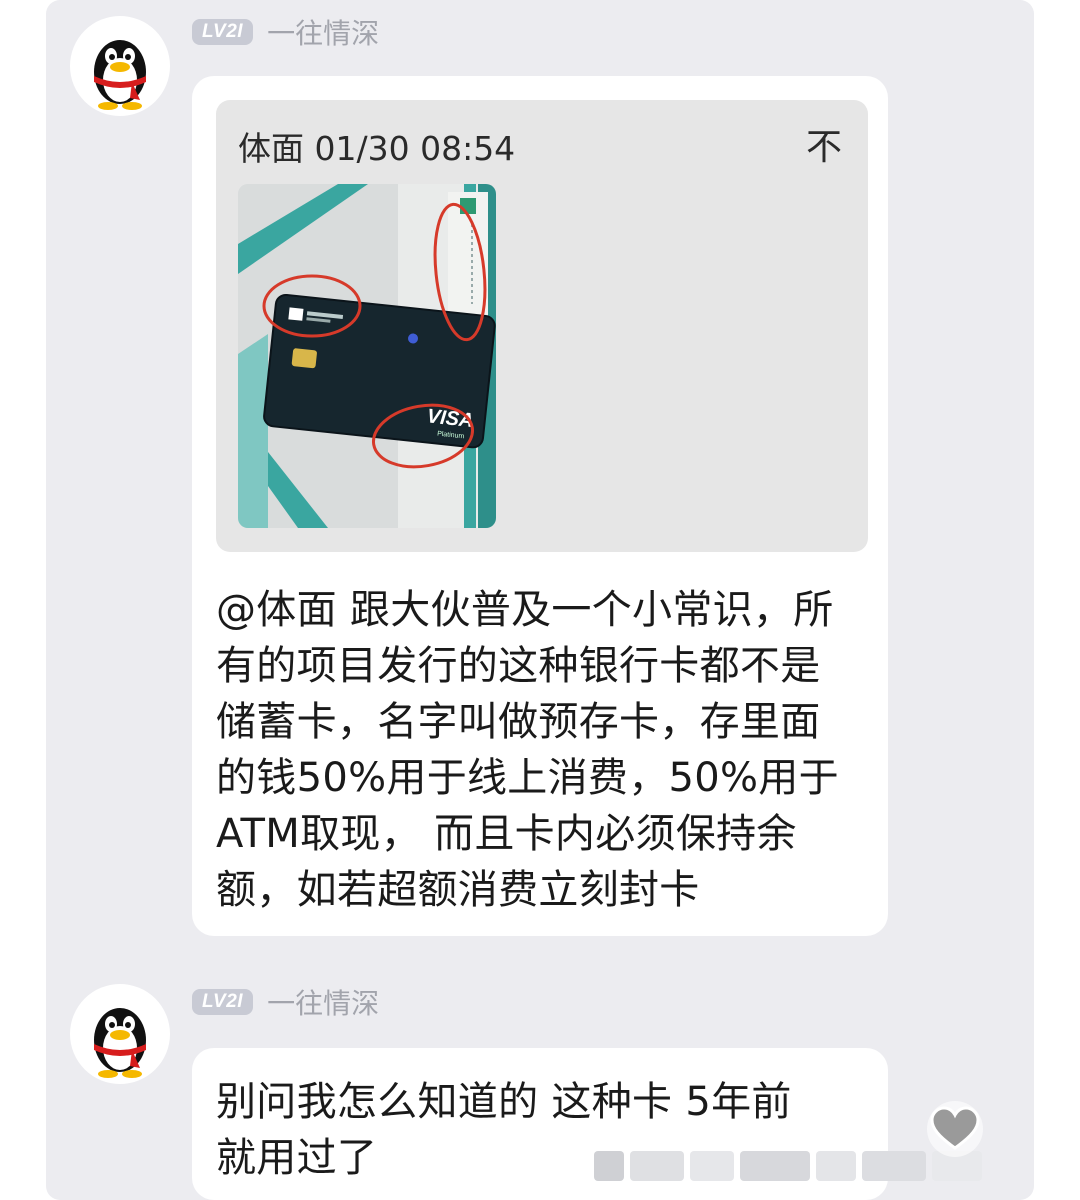  What do you see at coordinates (367, 356) in the screenshot?
I see `quoted-image: VISA Platinum` at bounding box center [367, 356].